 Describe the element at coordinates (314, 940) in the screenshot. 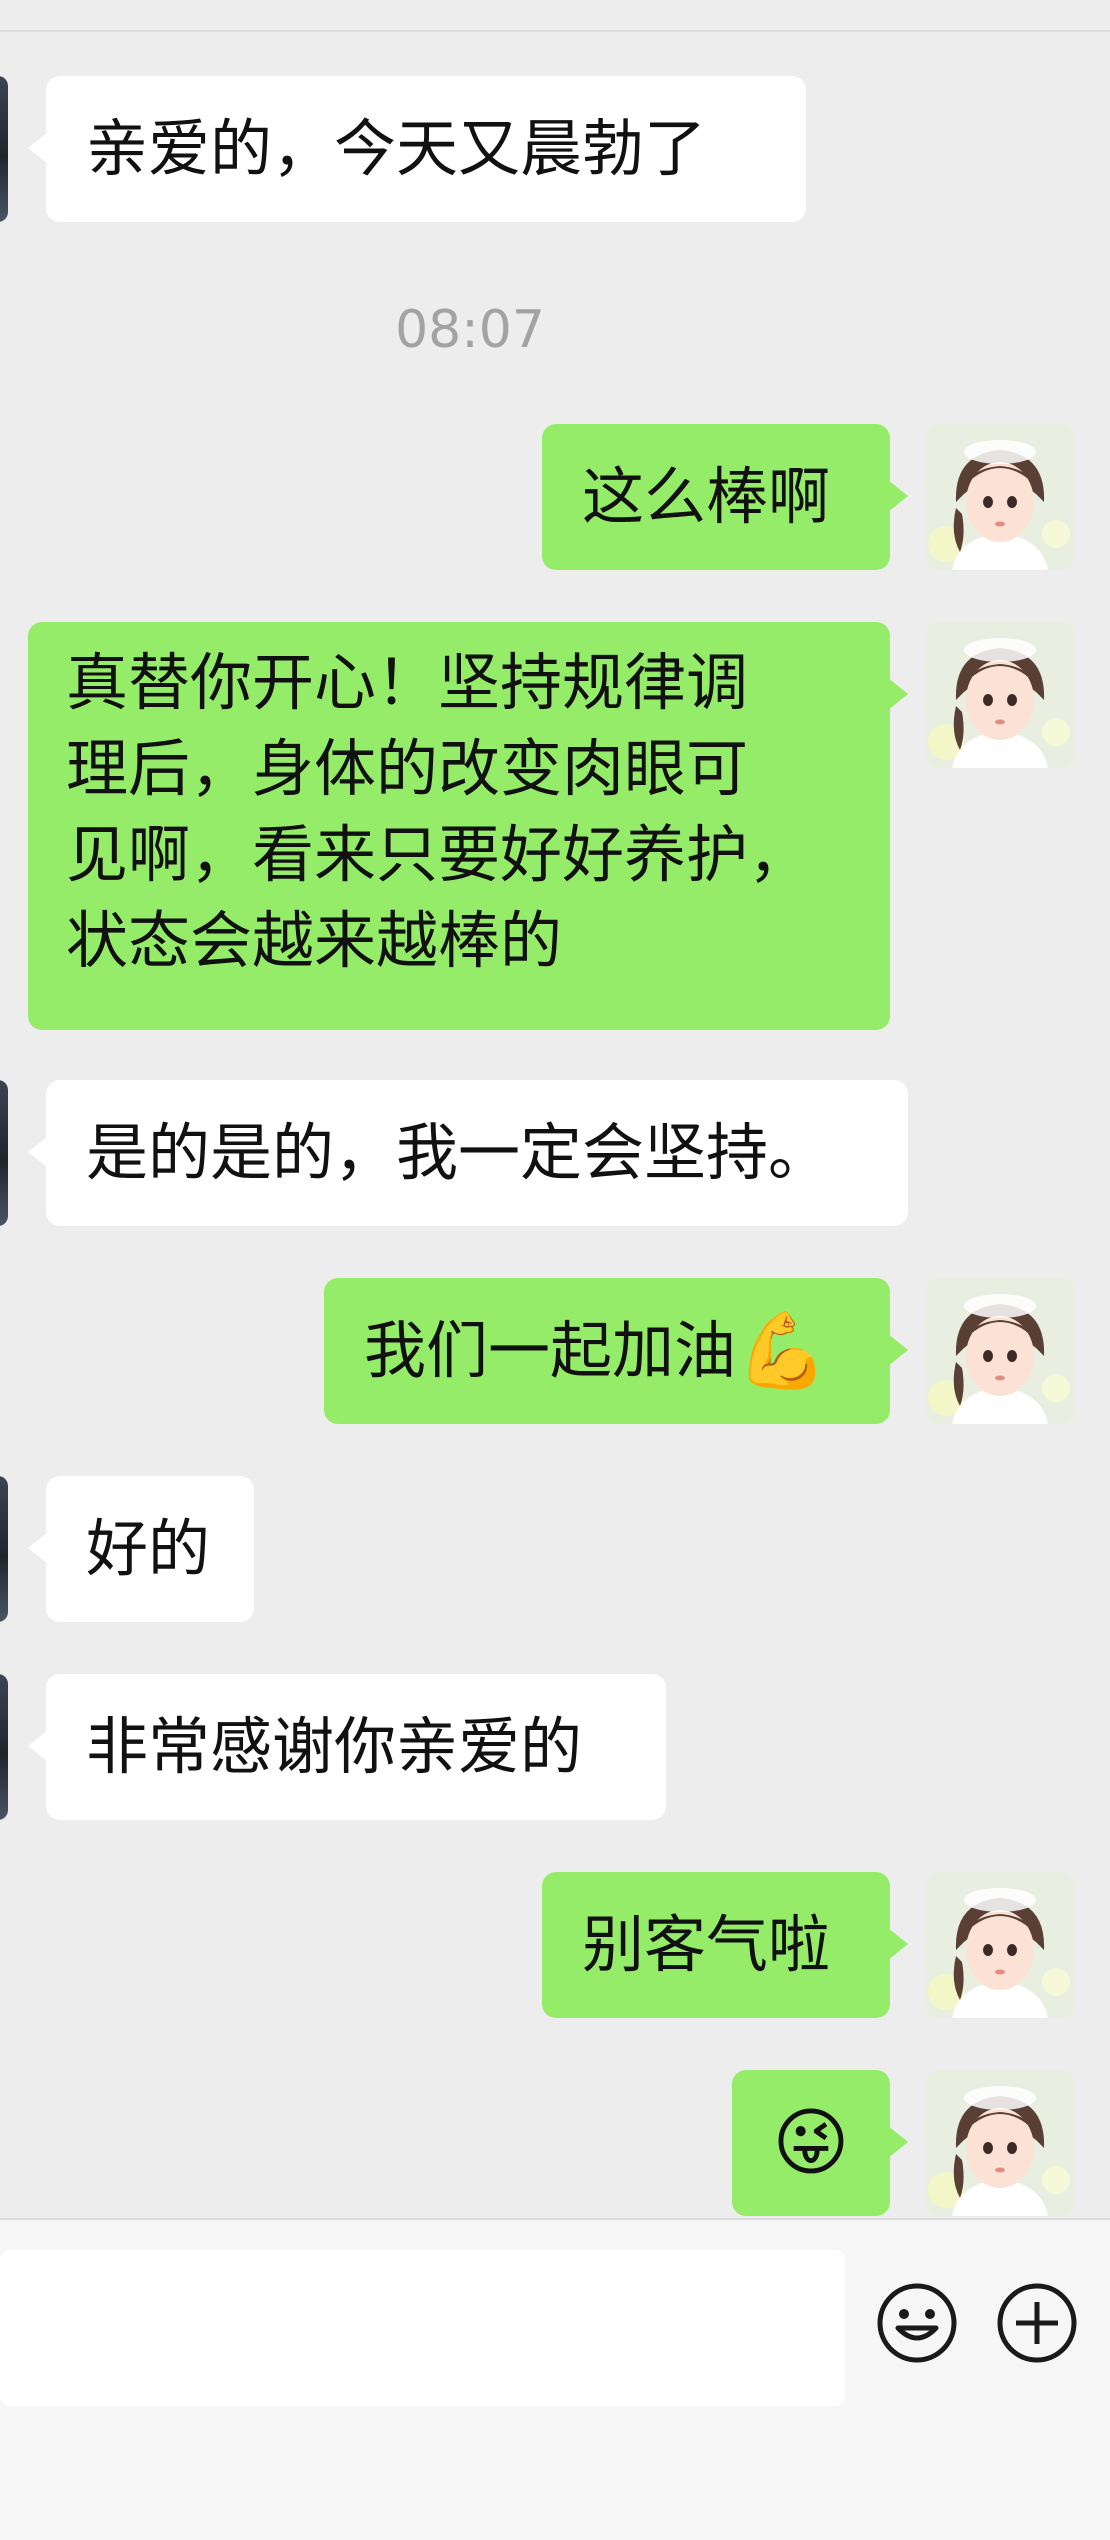

I see `message-line: 状态会越来越棒的` at that location.